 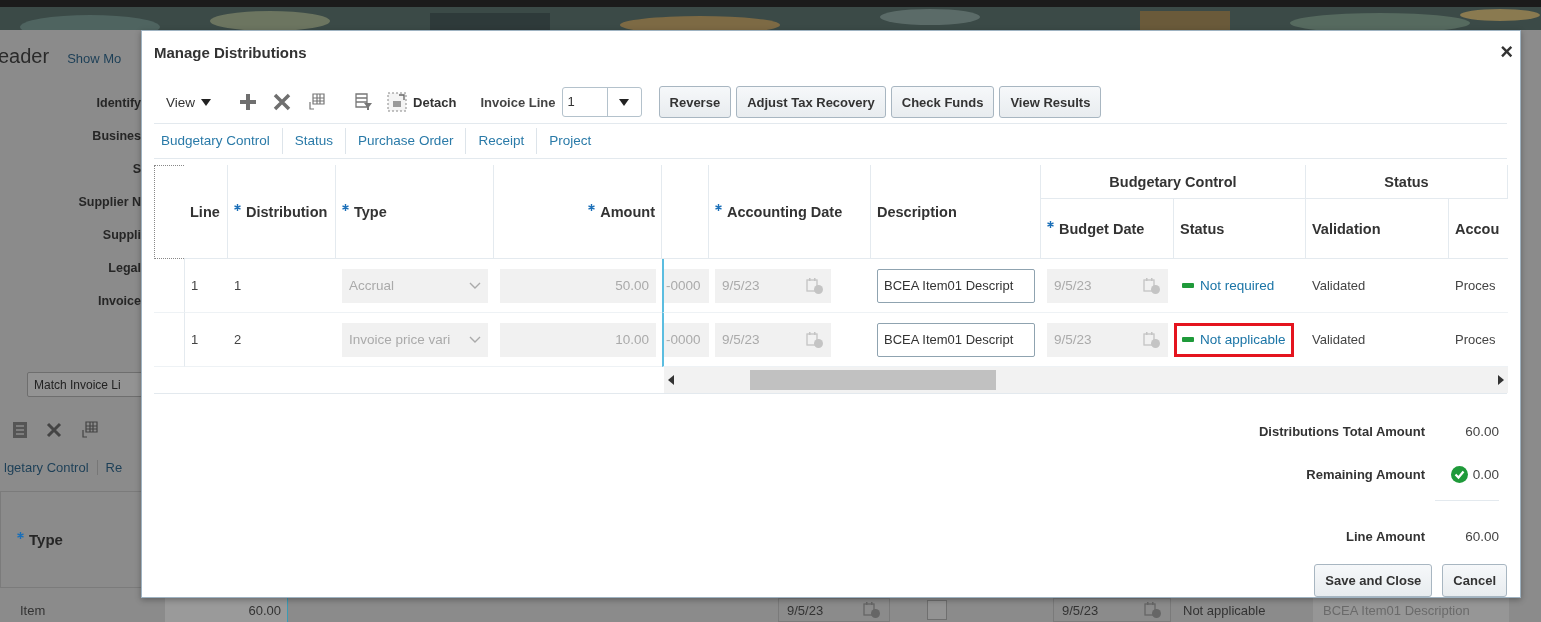 I want to click on field-label: S, so click(x=136, y=169).